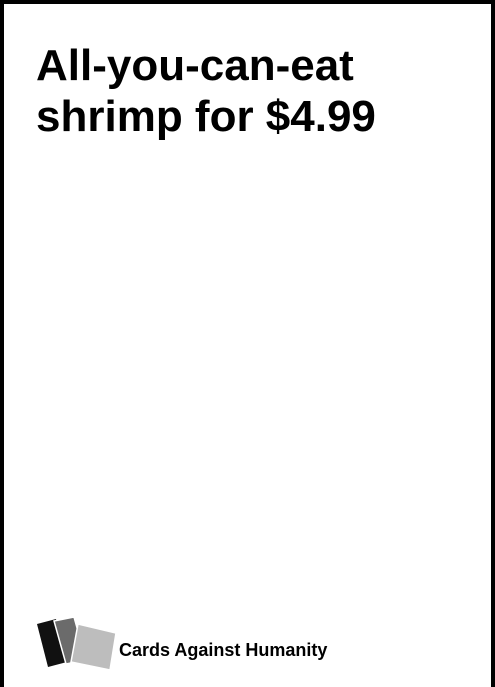 Image resolution: width=495 pixels, height=687 pixels. I want to click on cards-stack-icon, so click(77, 643).